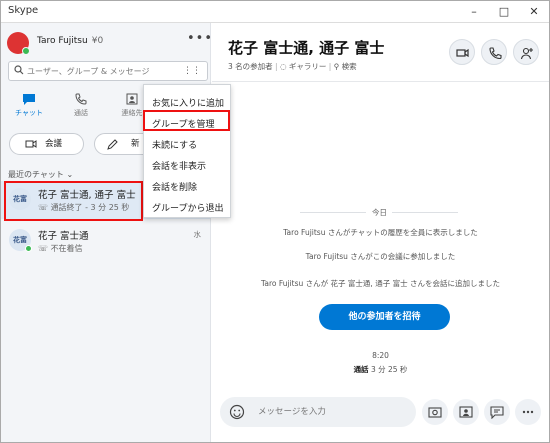 This screenshot has width=550, height=443. Describe the element at coordinates (81, 108) in the screenshot. I see `tab-calls: 通話` at that location.